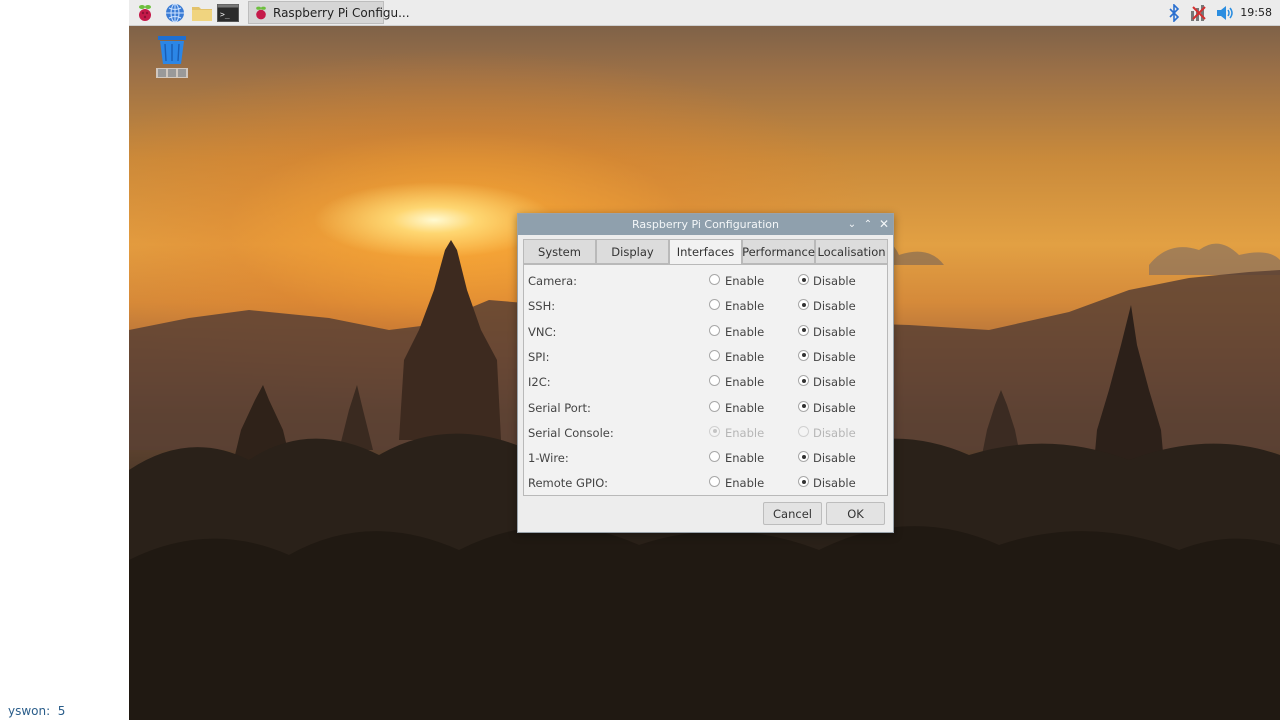 This screenshot has width=1280, height=720. What do you see at coordinates (37, 711) in the screenshot?
I see `corner-label: yswon: 5` at bounding box center [37, 711].